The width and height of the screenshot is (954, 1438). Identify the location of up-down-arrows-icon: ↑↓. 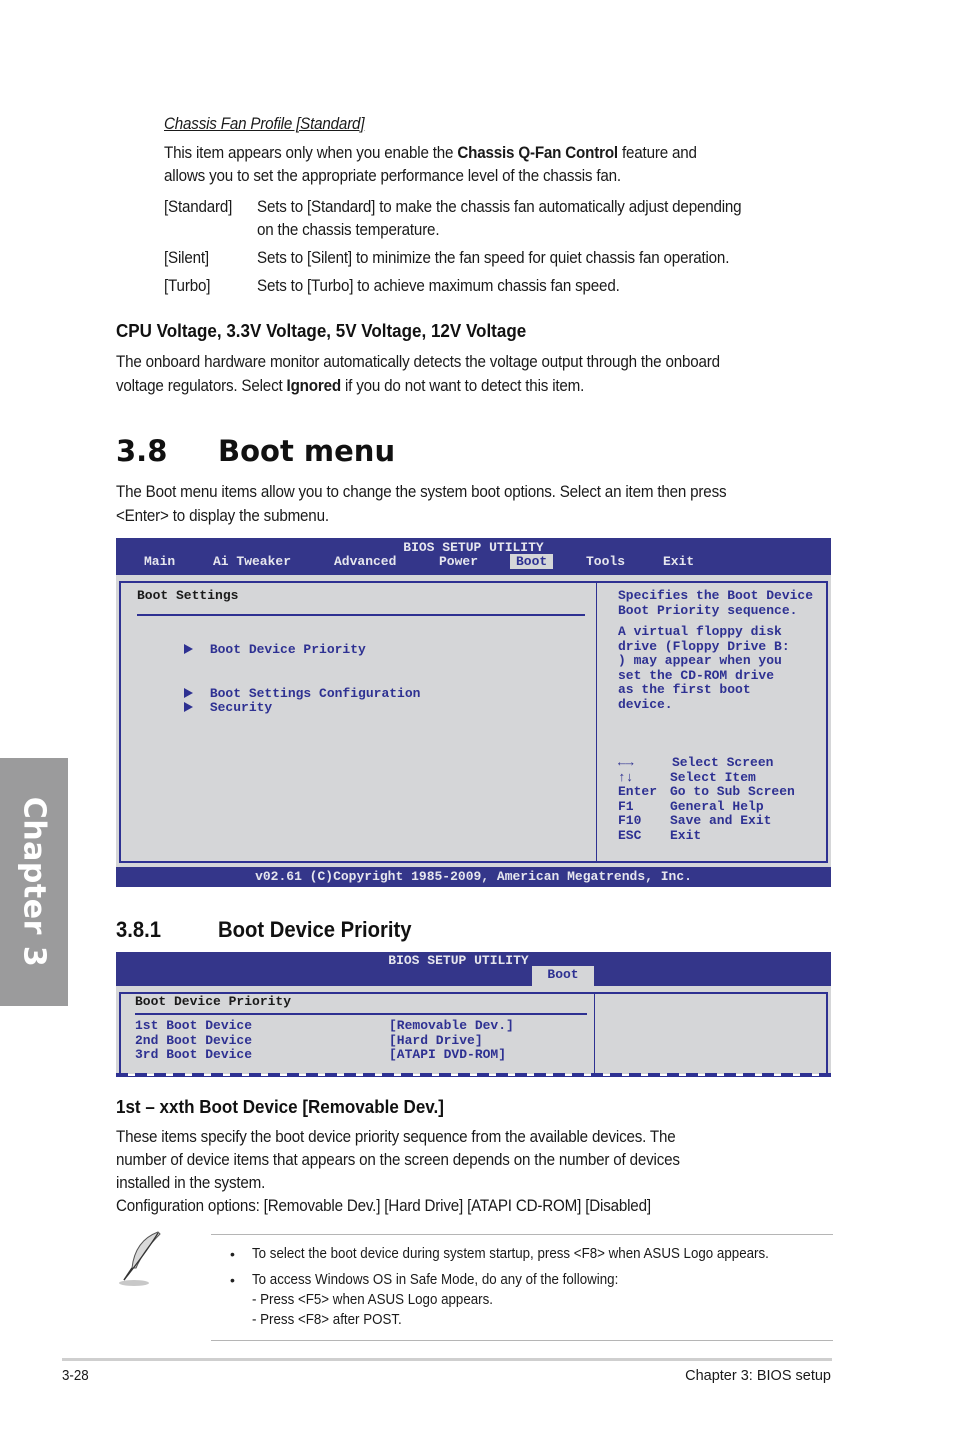
(626, 777).